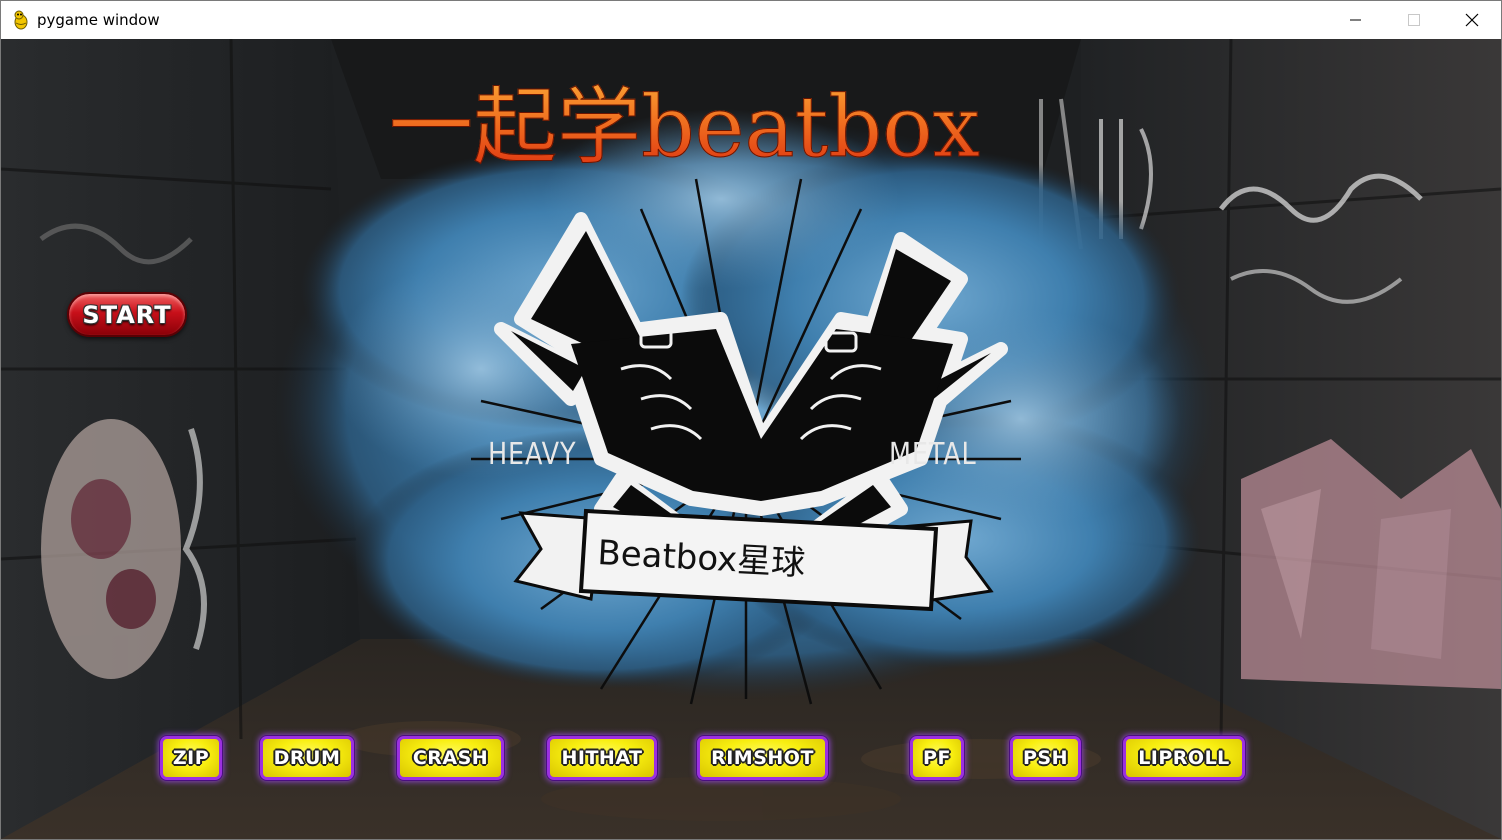 The height and width of the screenshot is (840, 1502). I want to click on crash-button: CRASH, so click(450, 758).